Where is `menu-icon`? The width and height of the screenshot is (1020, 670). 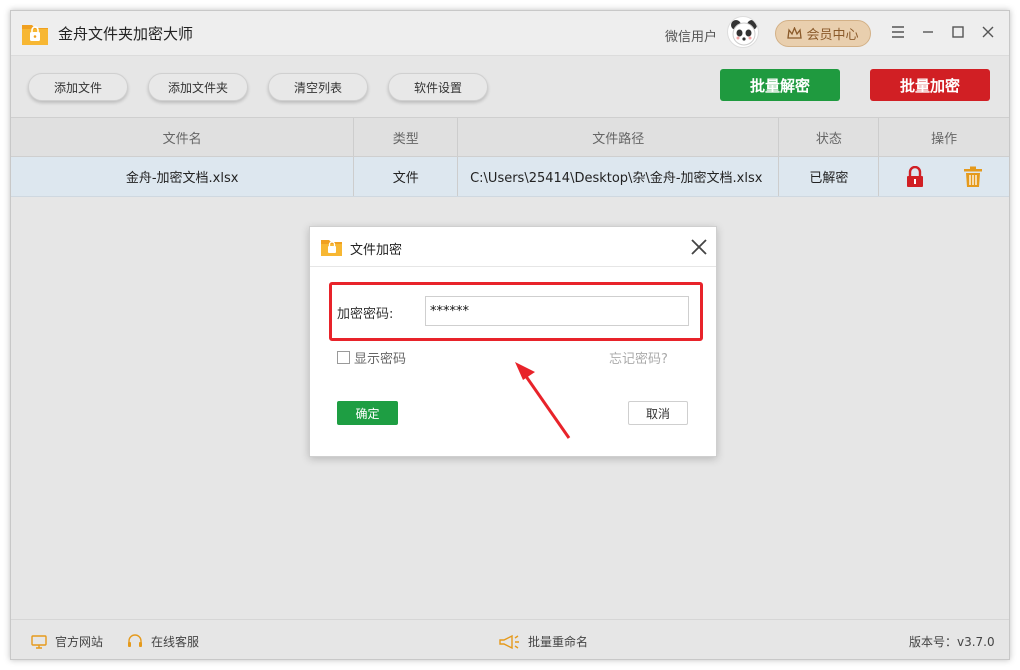 menu-icon is located at coordinates (898, 32).